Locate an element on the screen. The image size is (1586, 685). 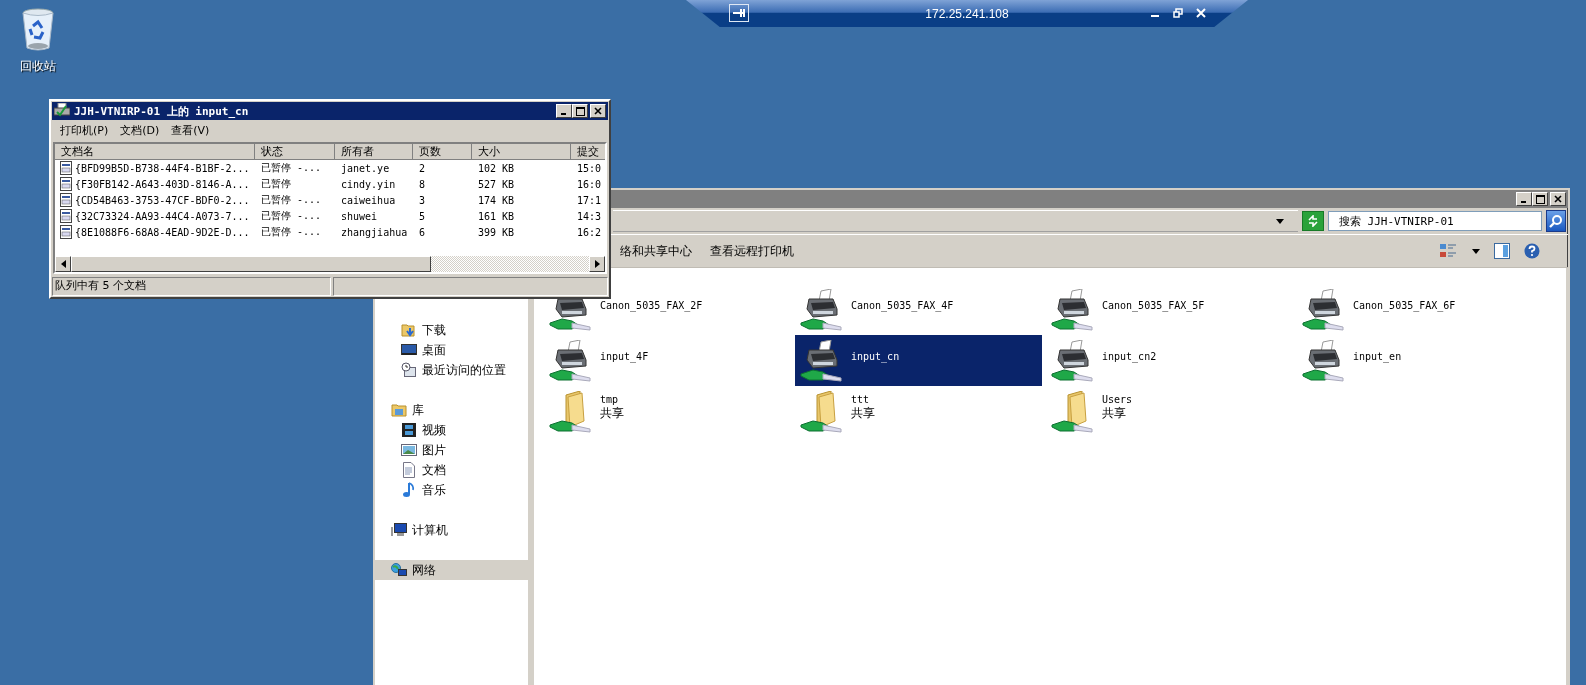
printer-item: Canon_5035_FAX_4F is located at coordinates (918, 309).